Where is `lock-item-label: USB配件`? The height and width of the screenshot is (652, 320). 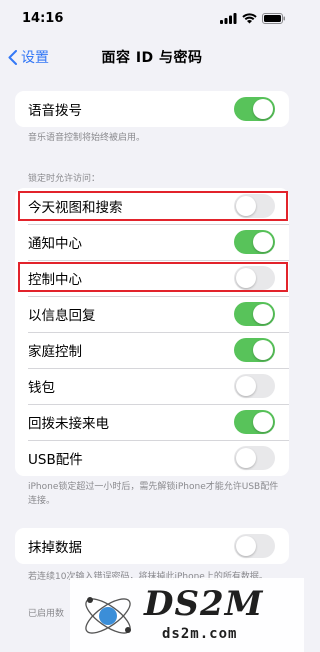
lock-item-label: USB配件 is located at coordinates (55, 460).